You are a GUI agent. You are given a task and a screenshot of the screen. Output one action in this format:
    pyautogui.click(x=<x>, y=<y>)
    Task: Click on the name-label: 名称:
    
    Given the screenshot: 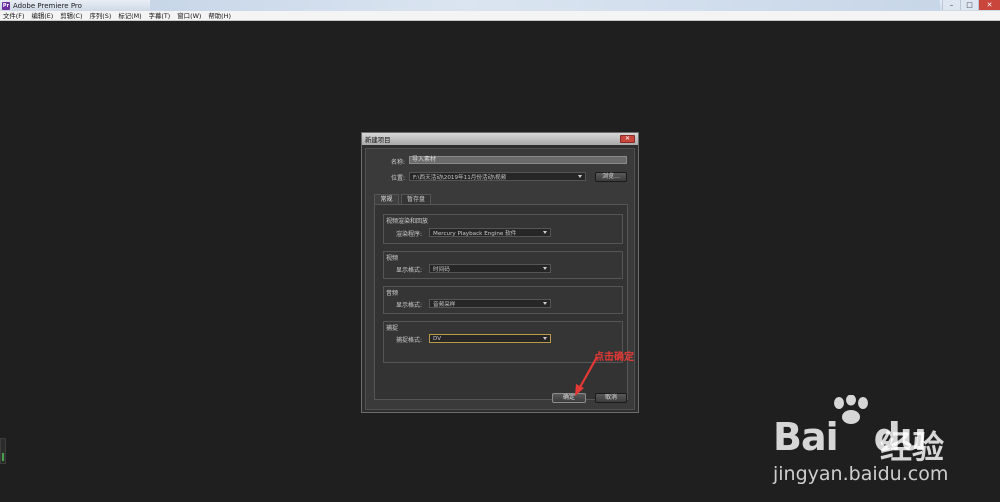 What is the action you would take?
    pyautogui.click(x=398, y=162)
    